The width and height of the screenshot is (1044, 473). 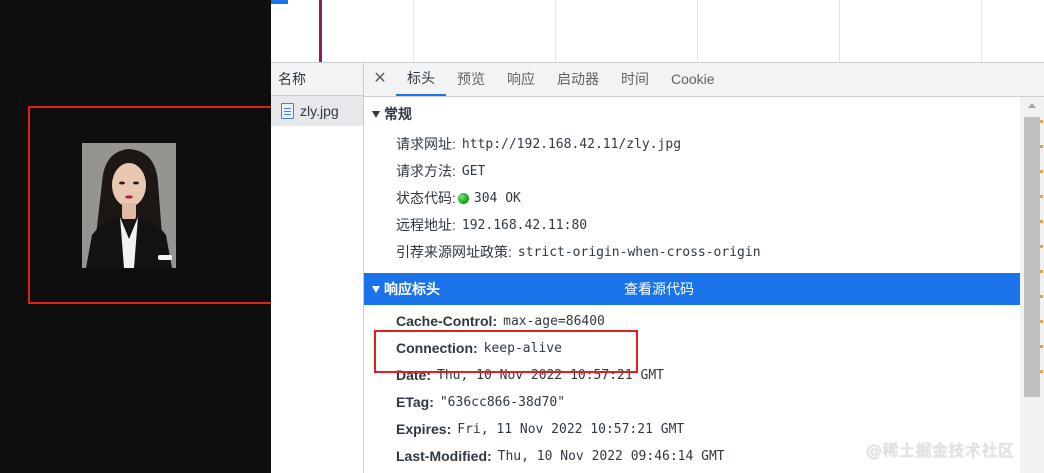 What do you see at coordinates (317, 79) in the screenshot?
I see `name-column-header: 名称` at bounding box center [317, 79].